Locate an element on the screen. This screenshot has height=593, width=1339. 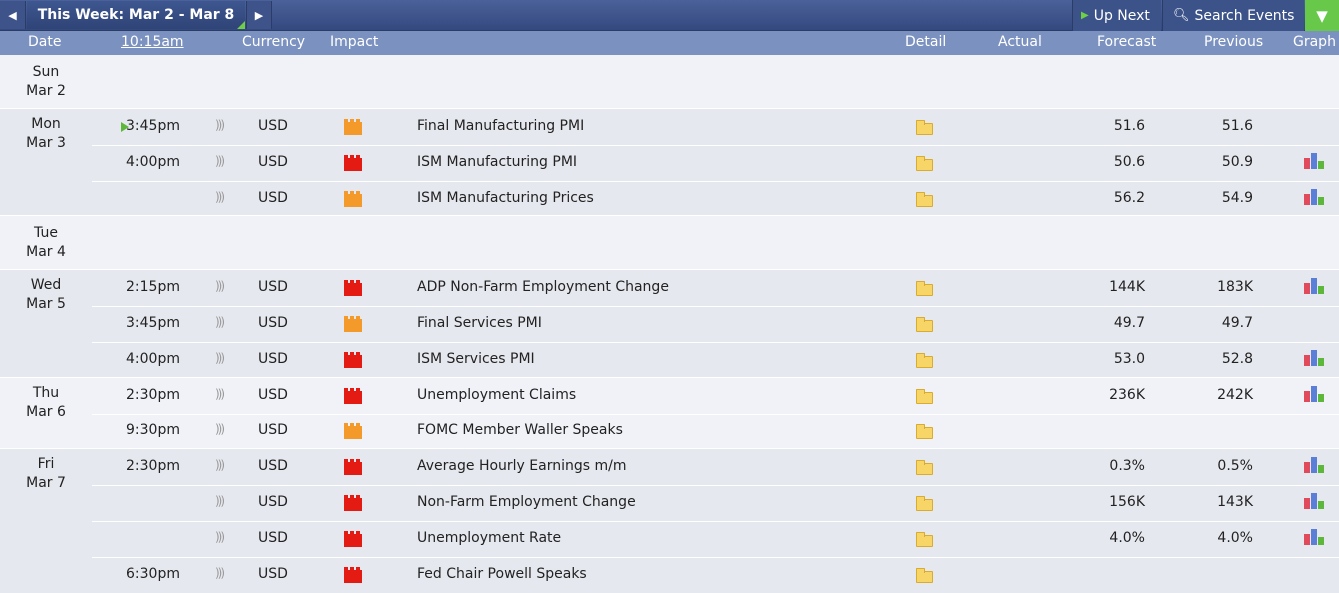
event-time: 6:30pm is located at coordinates (153, 573).